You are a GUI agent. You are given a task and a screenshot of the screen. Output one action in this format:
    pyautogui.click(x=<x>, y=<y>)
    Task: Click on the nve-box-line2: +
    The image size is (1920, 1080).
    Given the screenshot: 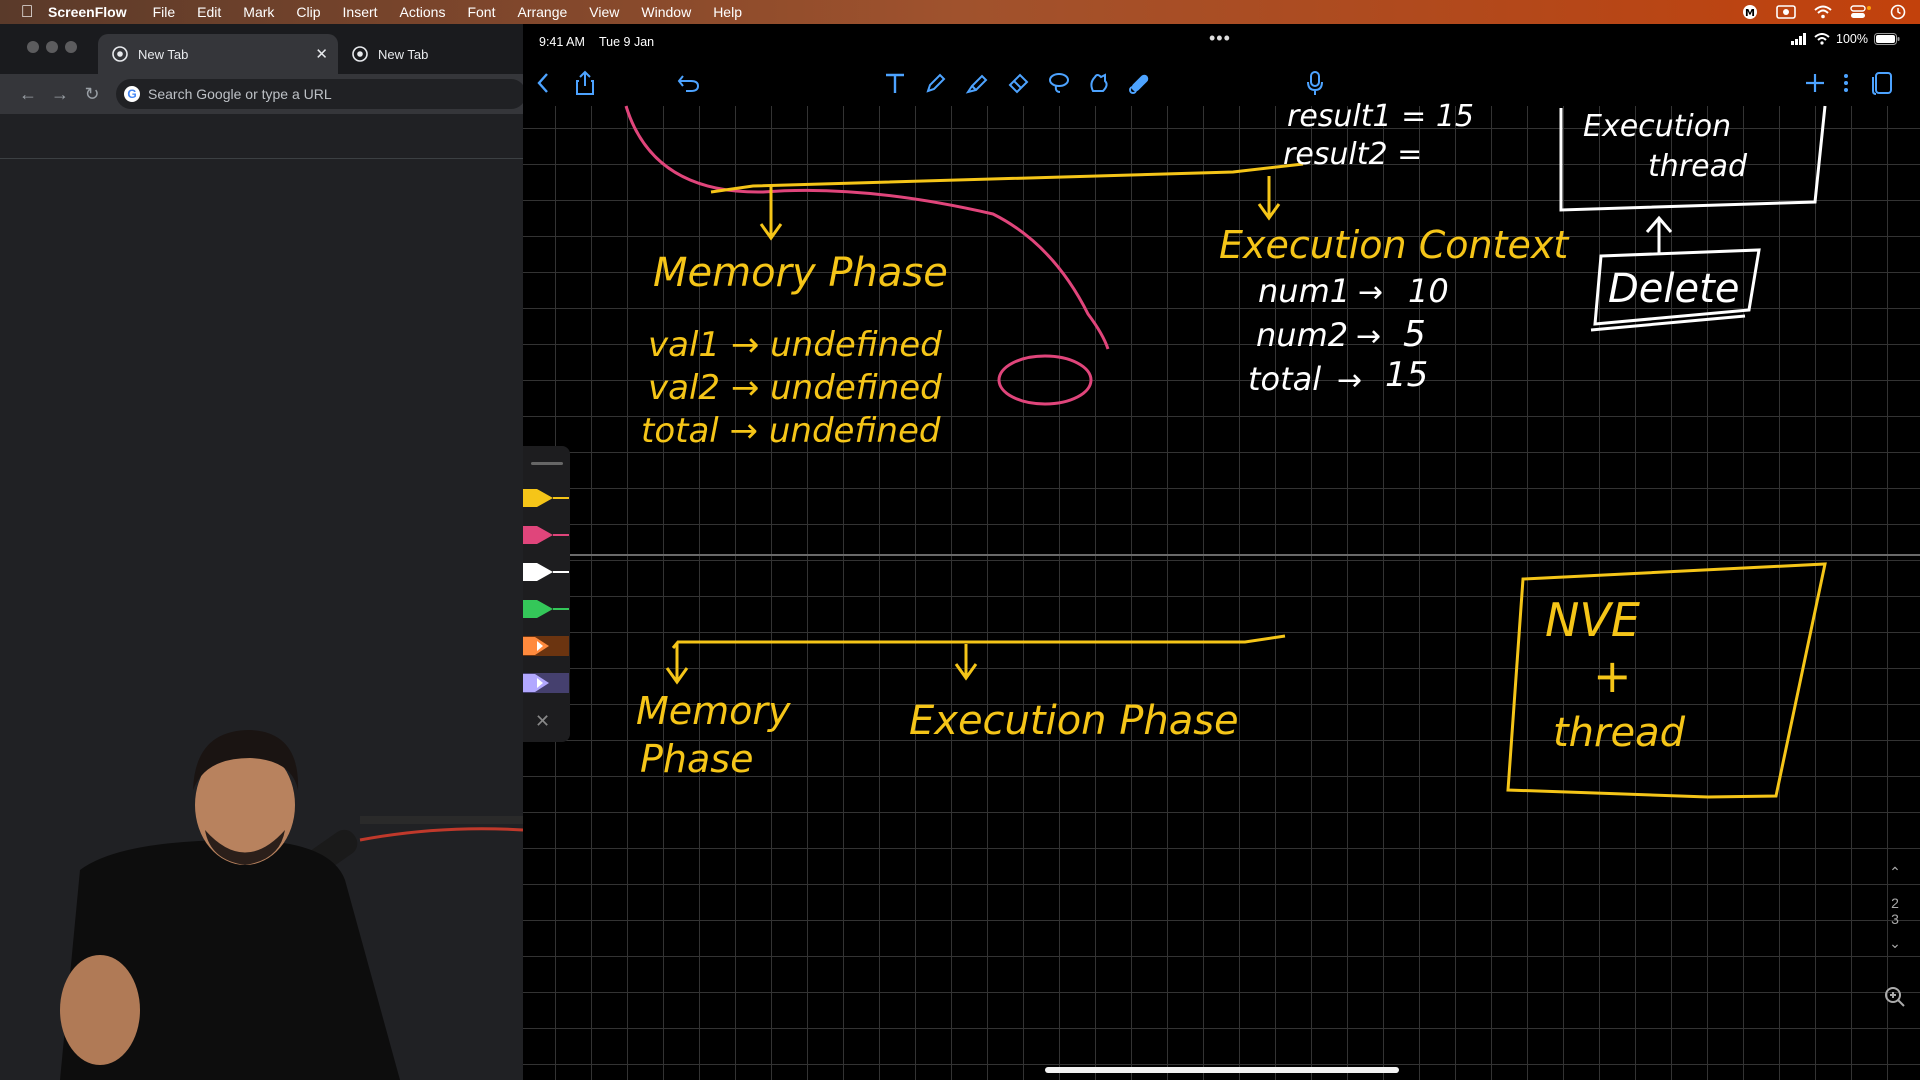 What is the action you would take?
    pyautogui.click(x=1612, y=676)
    